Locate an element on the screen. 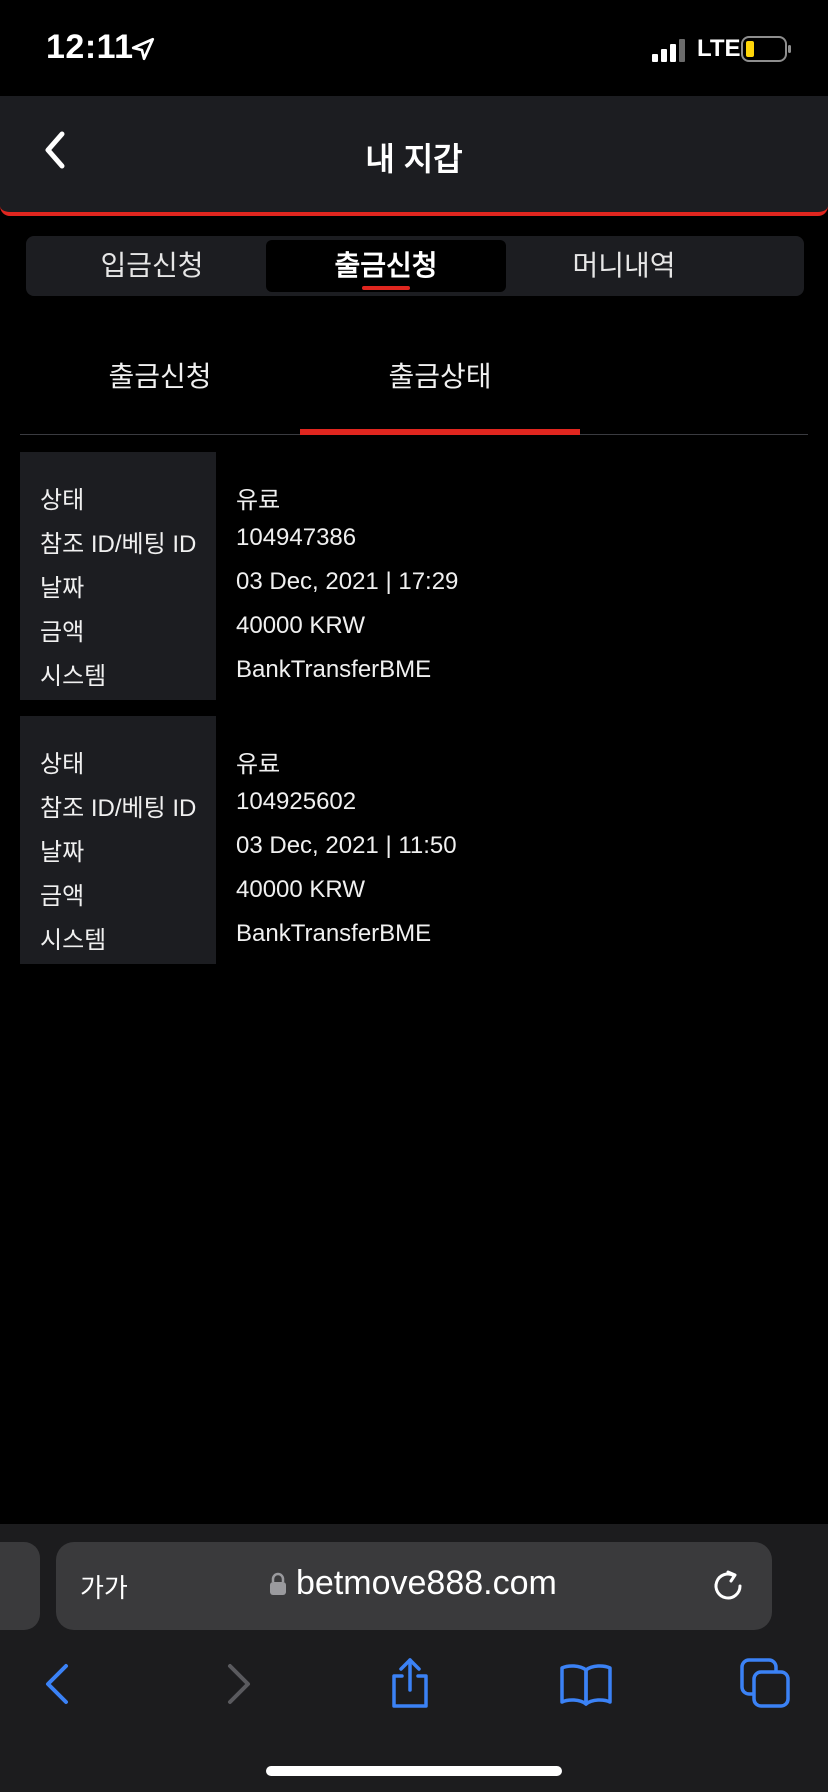 The image size is (828, 1792). subtab-label: 출금신청 is located at coordinates (160, 376).